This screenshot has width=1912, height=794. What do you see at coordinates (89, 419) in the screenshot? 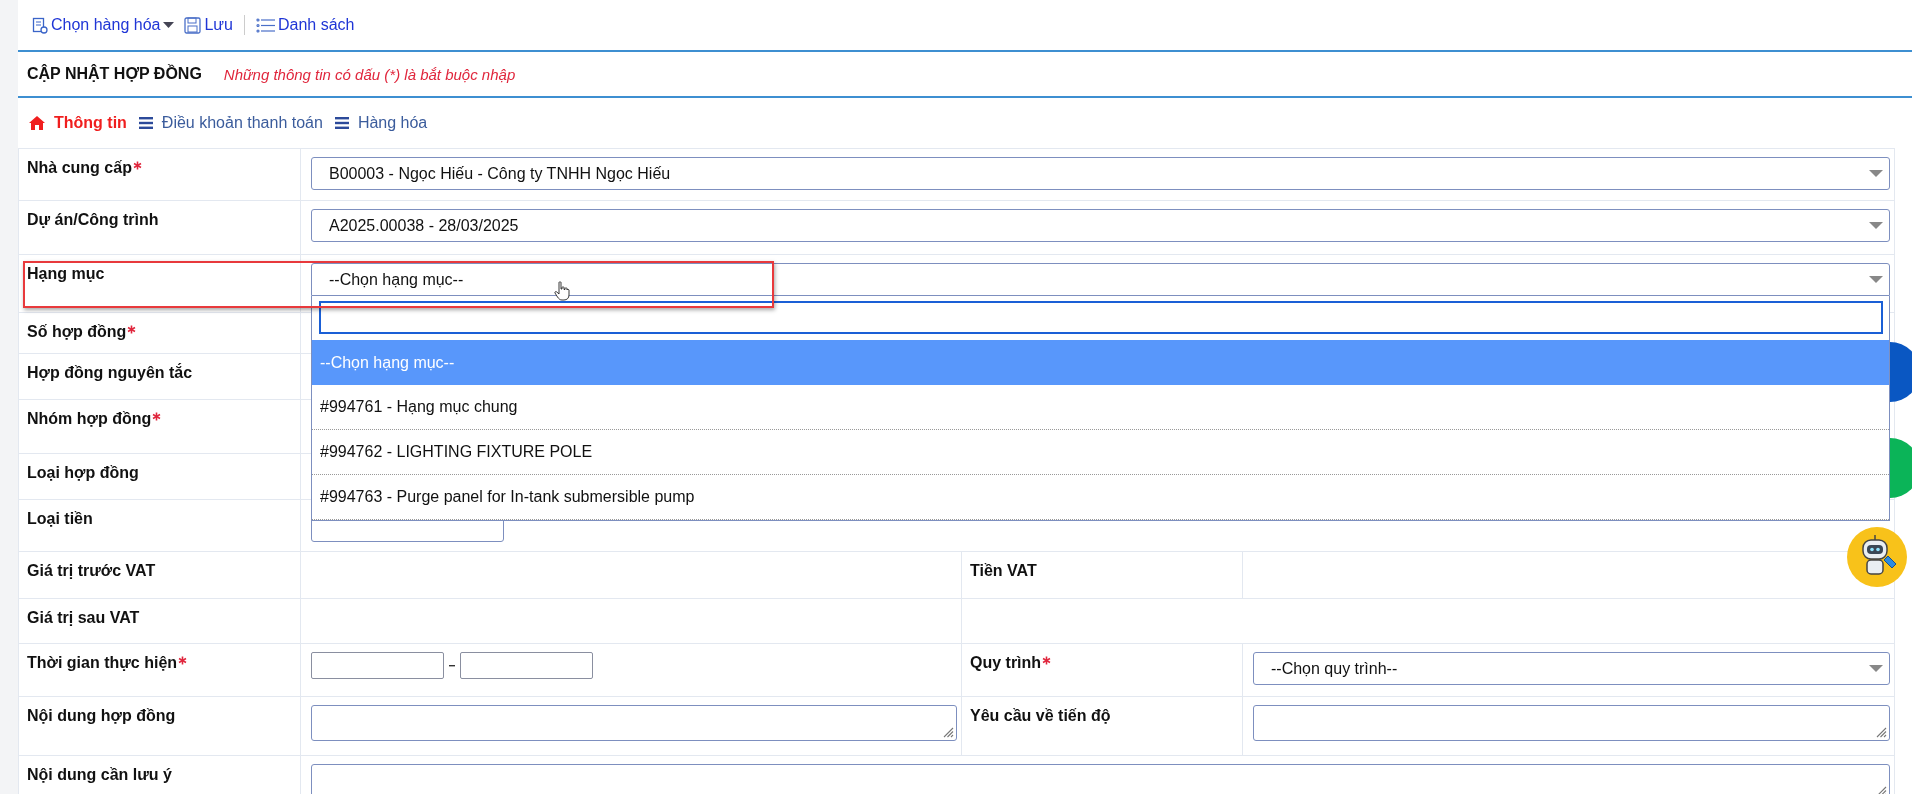
I see `field-label: Nhóm hợp đồng` at bounding box center [89, 419].